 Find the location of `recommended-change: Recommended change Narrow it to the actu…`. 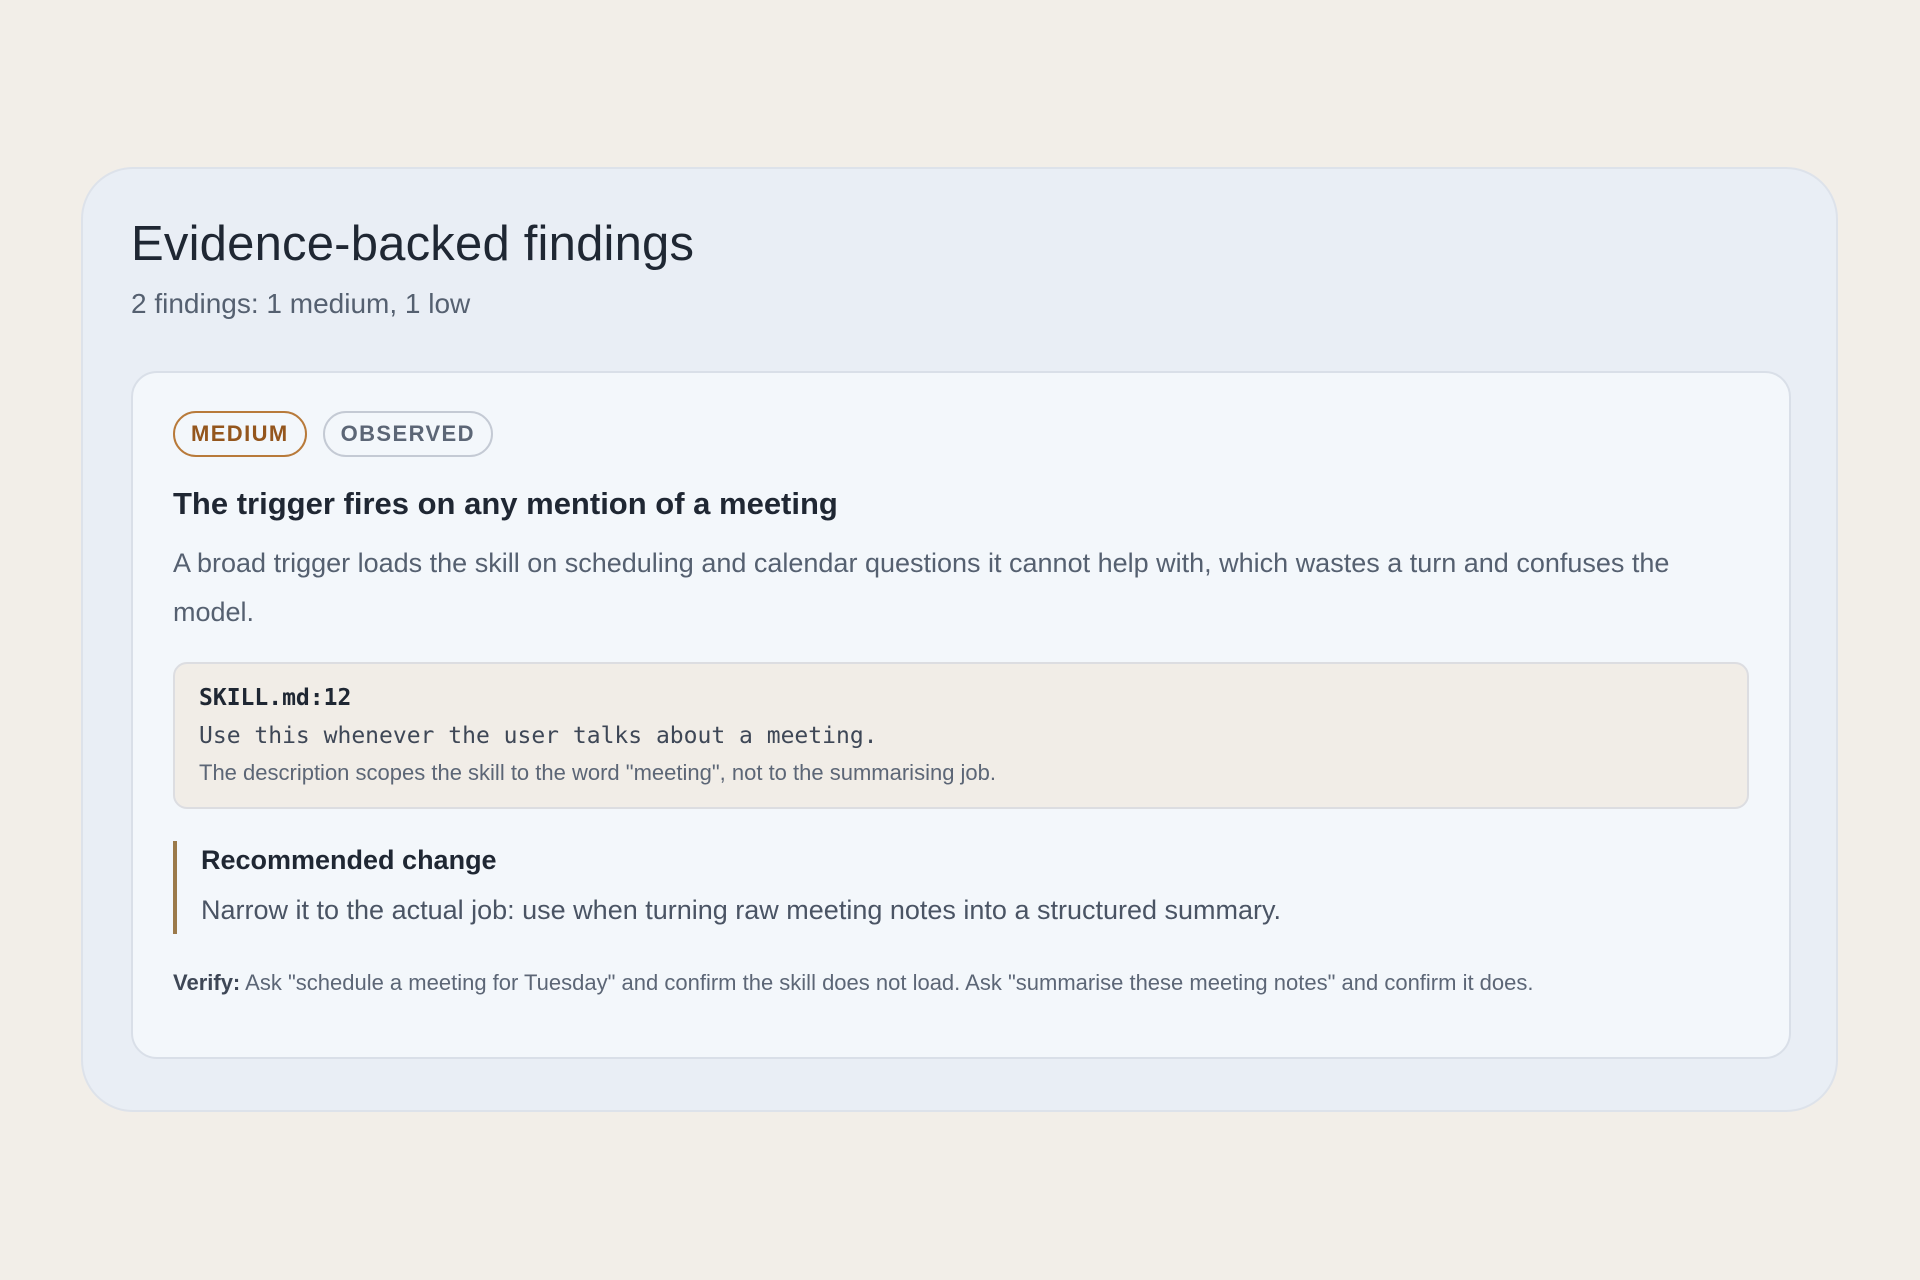

recommended-change: Recommended change Narrow it to the actu… is located at coordinates (961, 887).